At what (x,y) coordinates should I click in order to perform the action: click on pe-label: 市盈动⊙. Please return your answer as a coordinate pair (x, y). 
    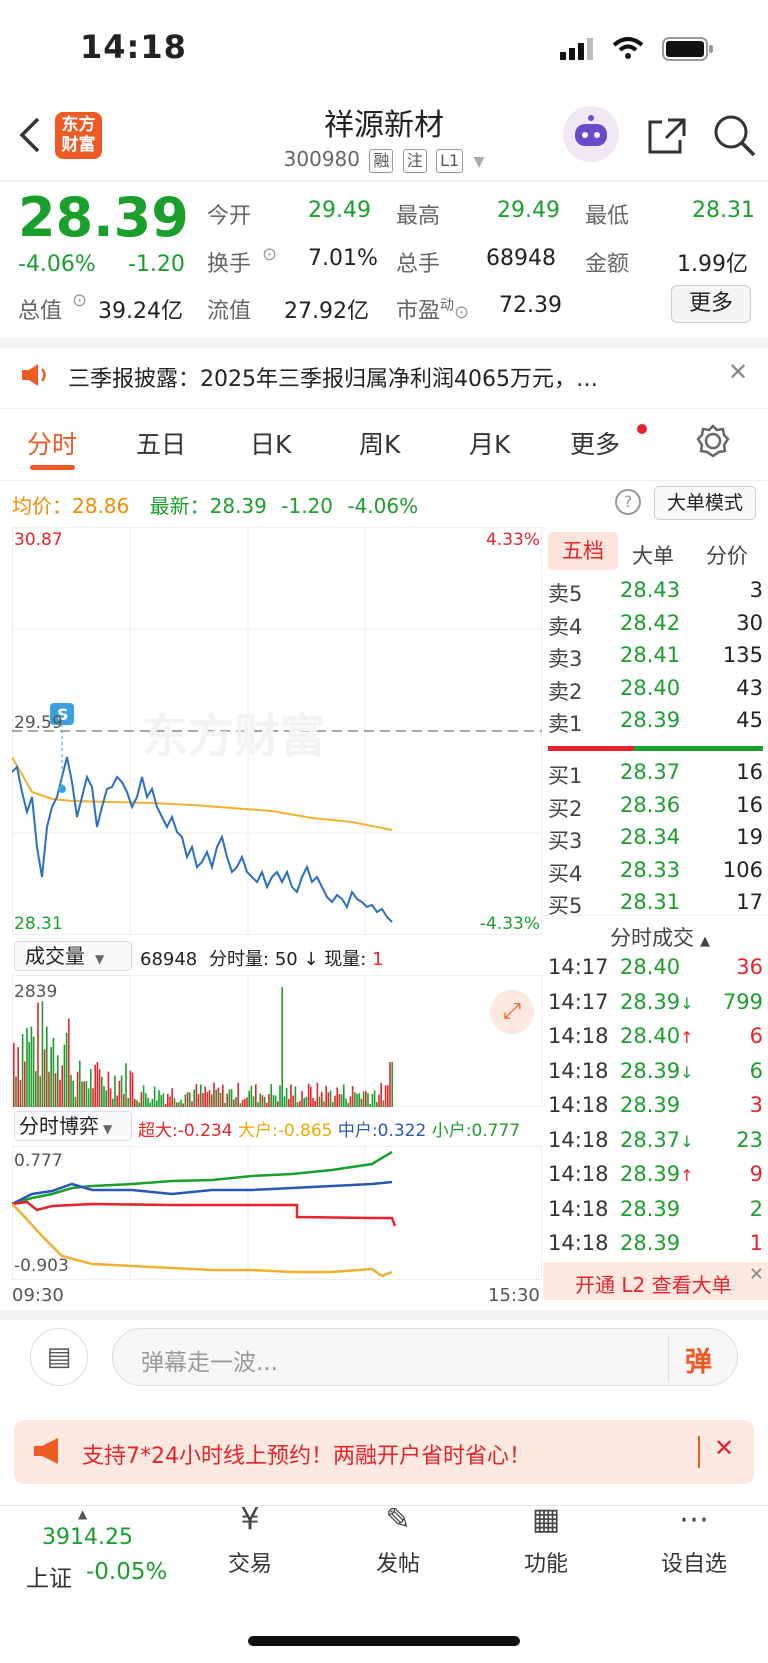
    Looking at the image, I should click on (433, 310).